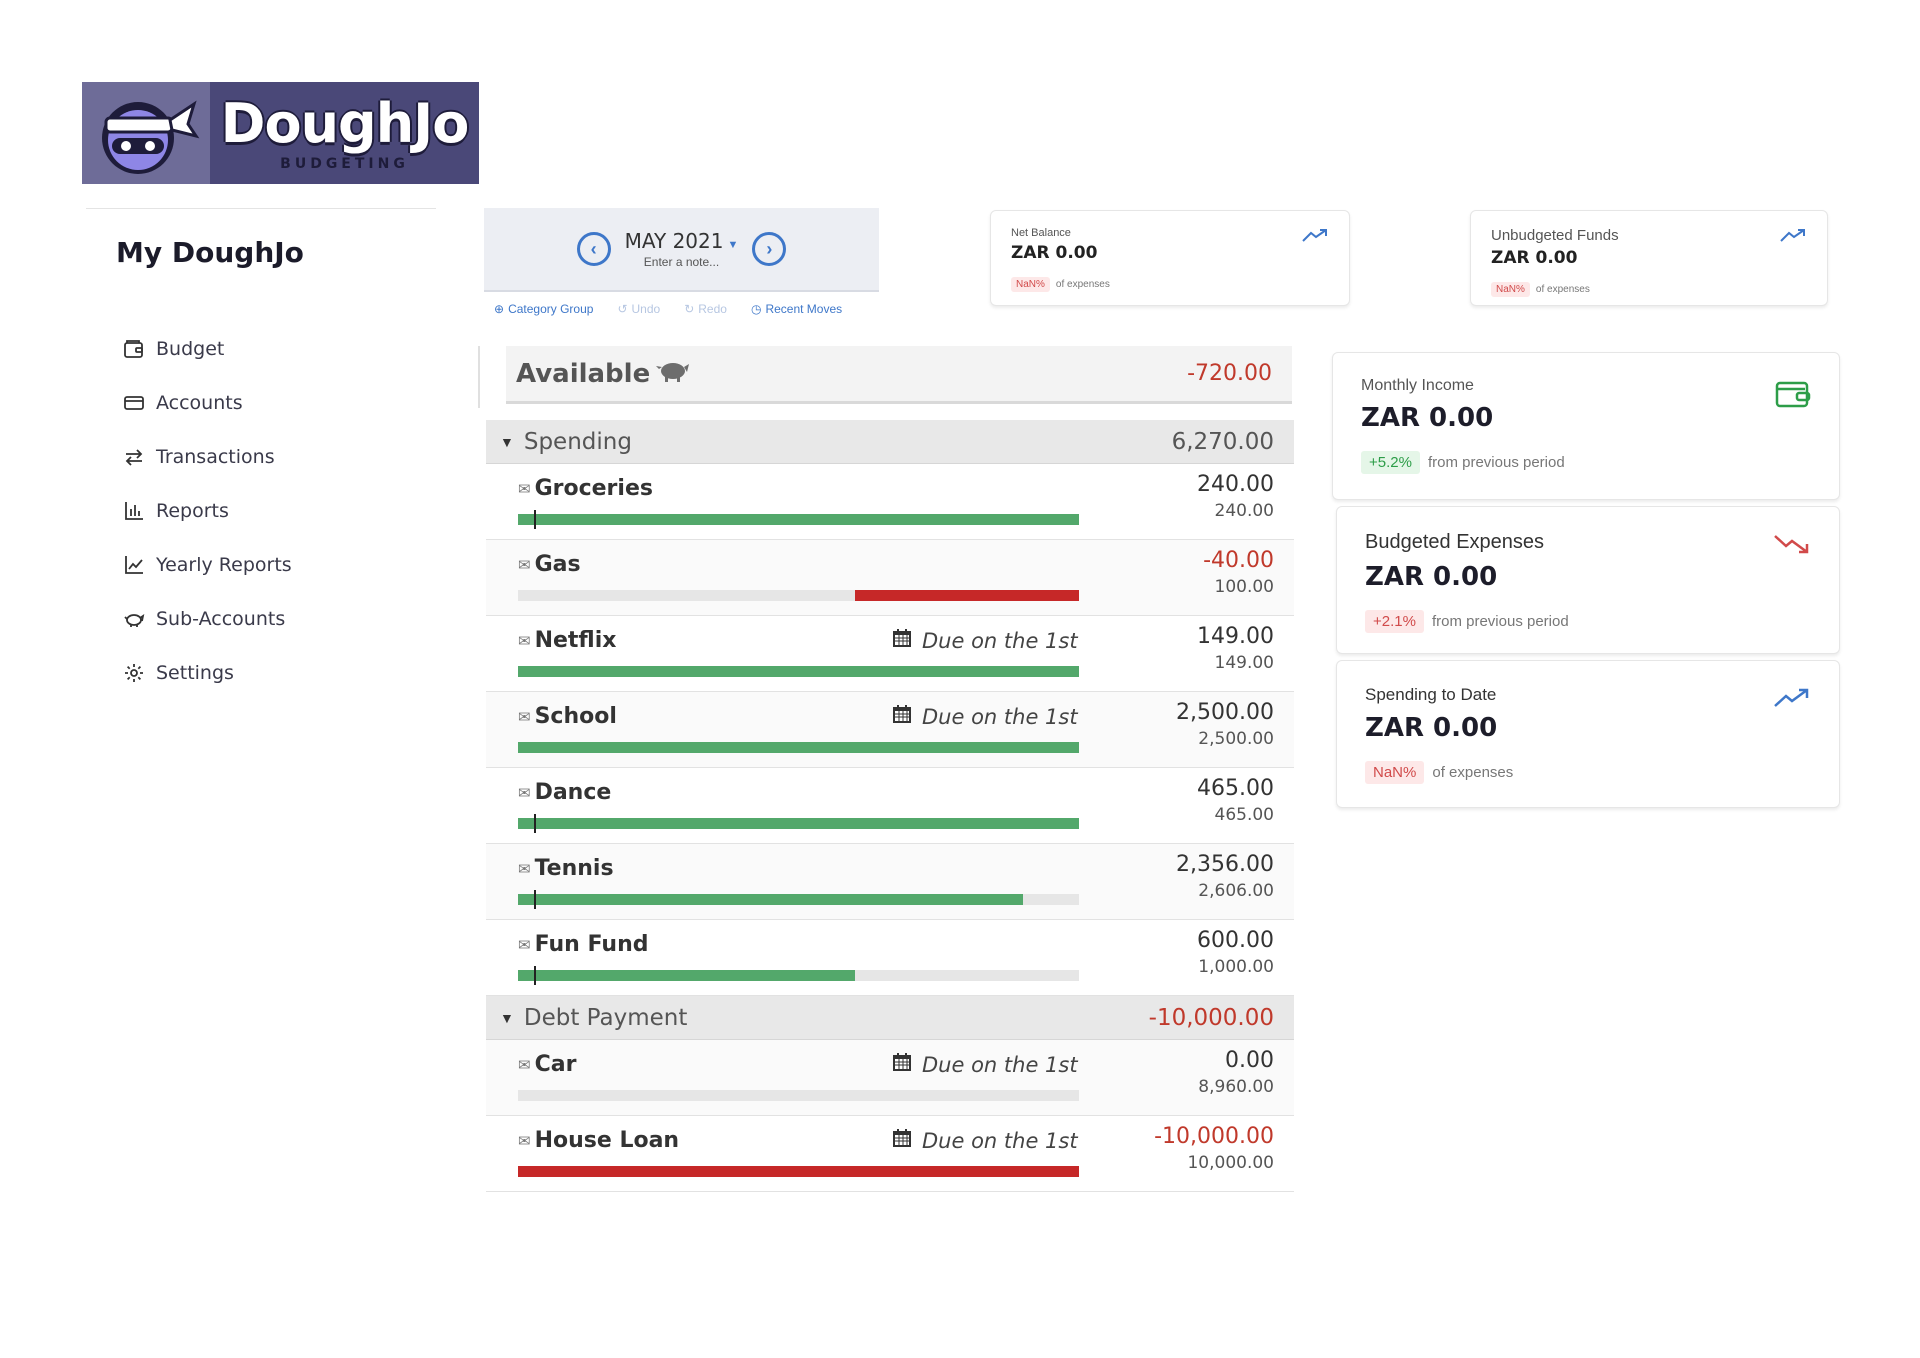 Image resolution: width=1920 pixels, height=1358 pixels. Describe the element at coordinates (1235, 484) in the screenshot. I see `category-available: 240.00` at that location.